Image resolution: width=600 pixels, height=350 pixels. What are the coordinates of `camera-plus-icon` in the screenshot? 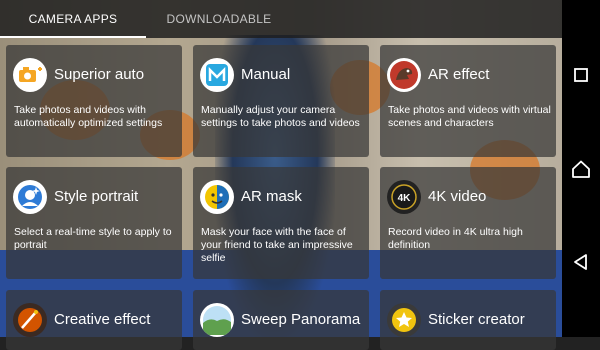 It's located at (30, 75).